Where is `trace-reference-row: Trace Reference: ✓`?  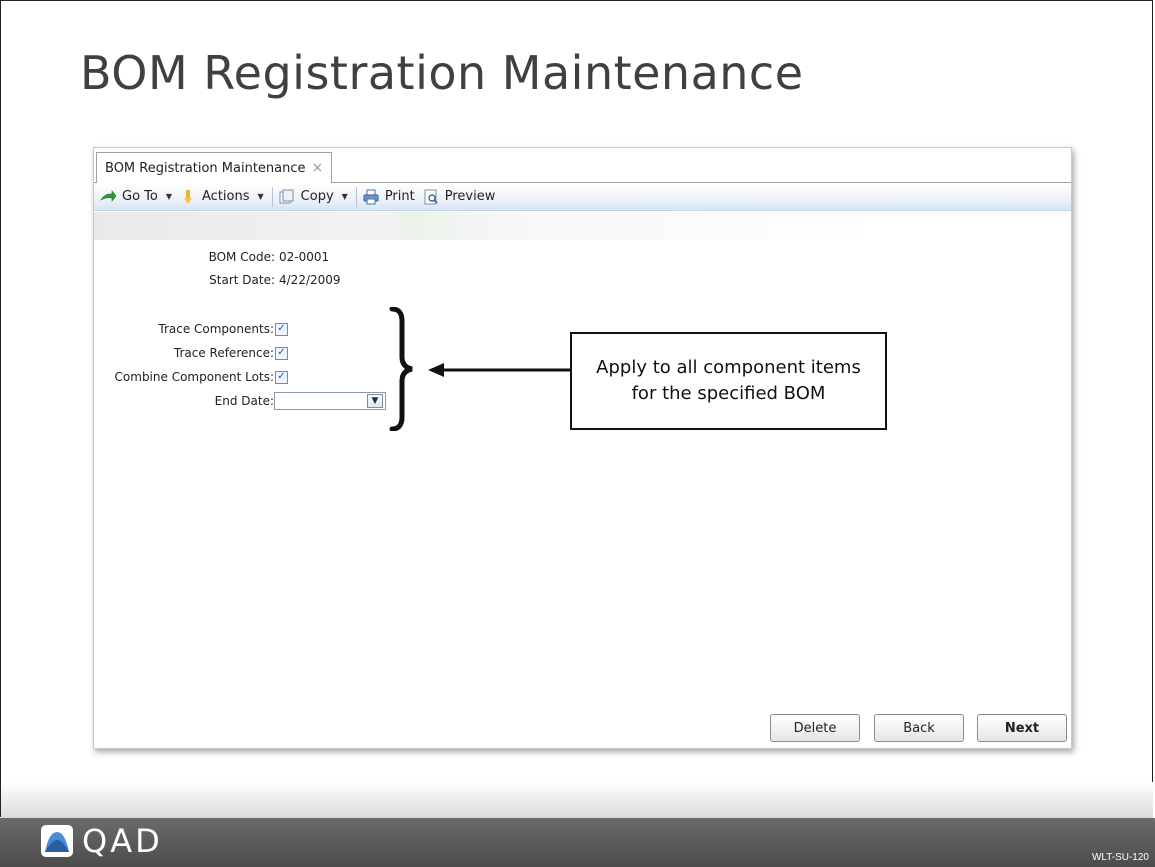 trace-reference-row: Trace Reference: ✓ is located at coordinates (191, 353).